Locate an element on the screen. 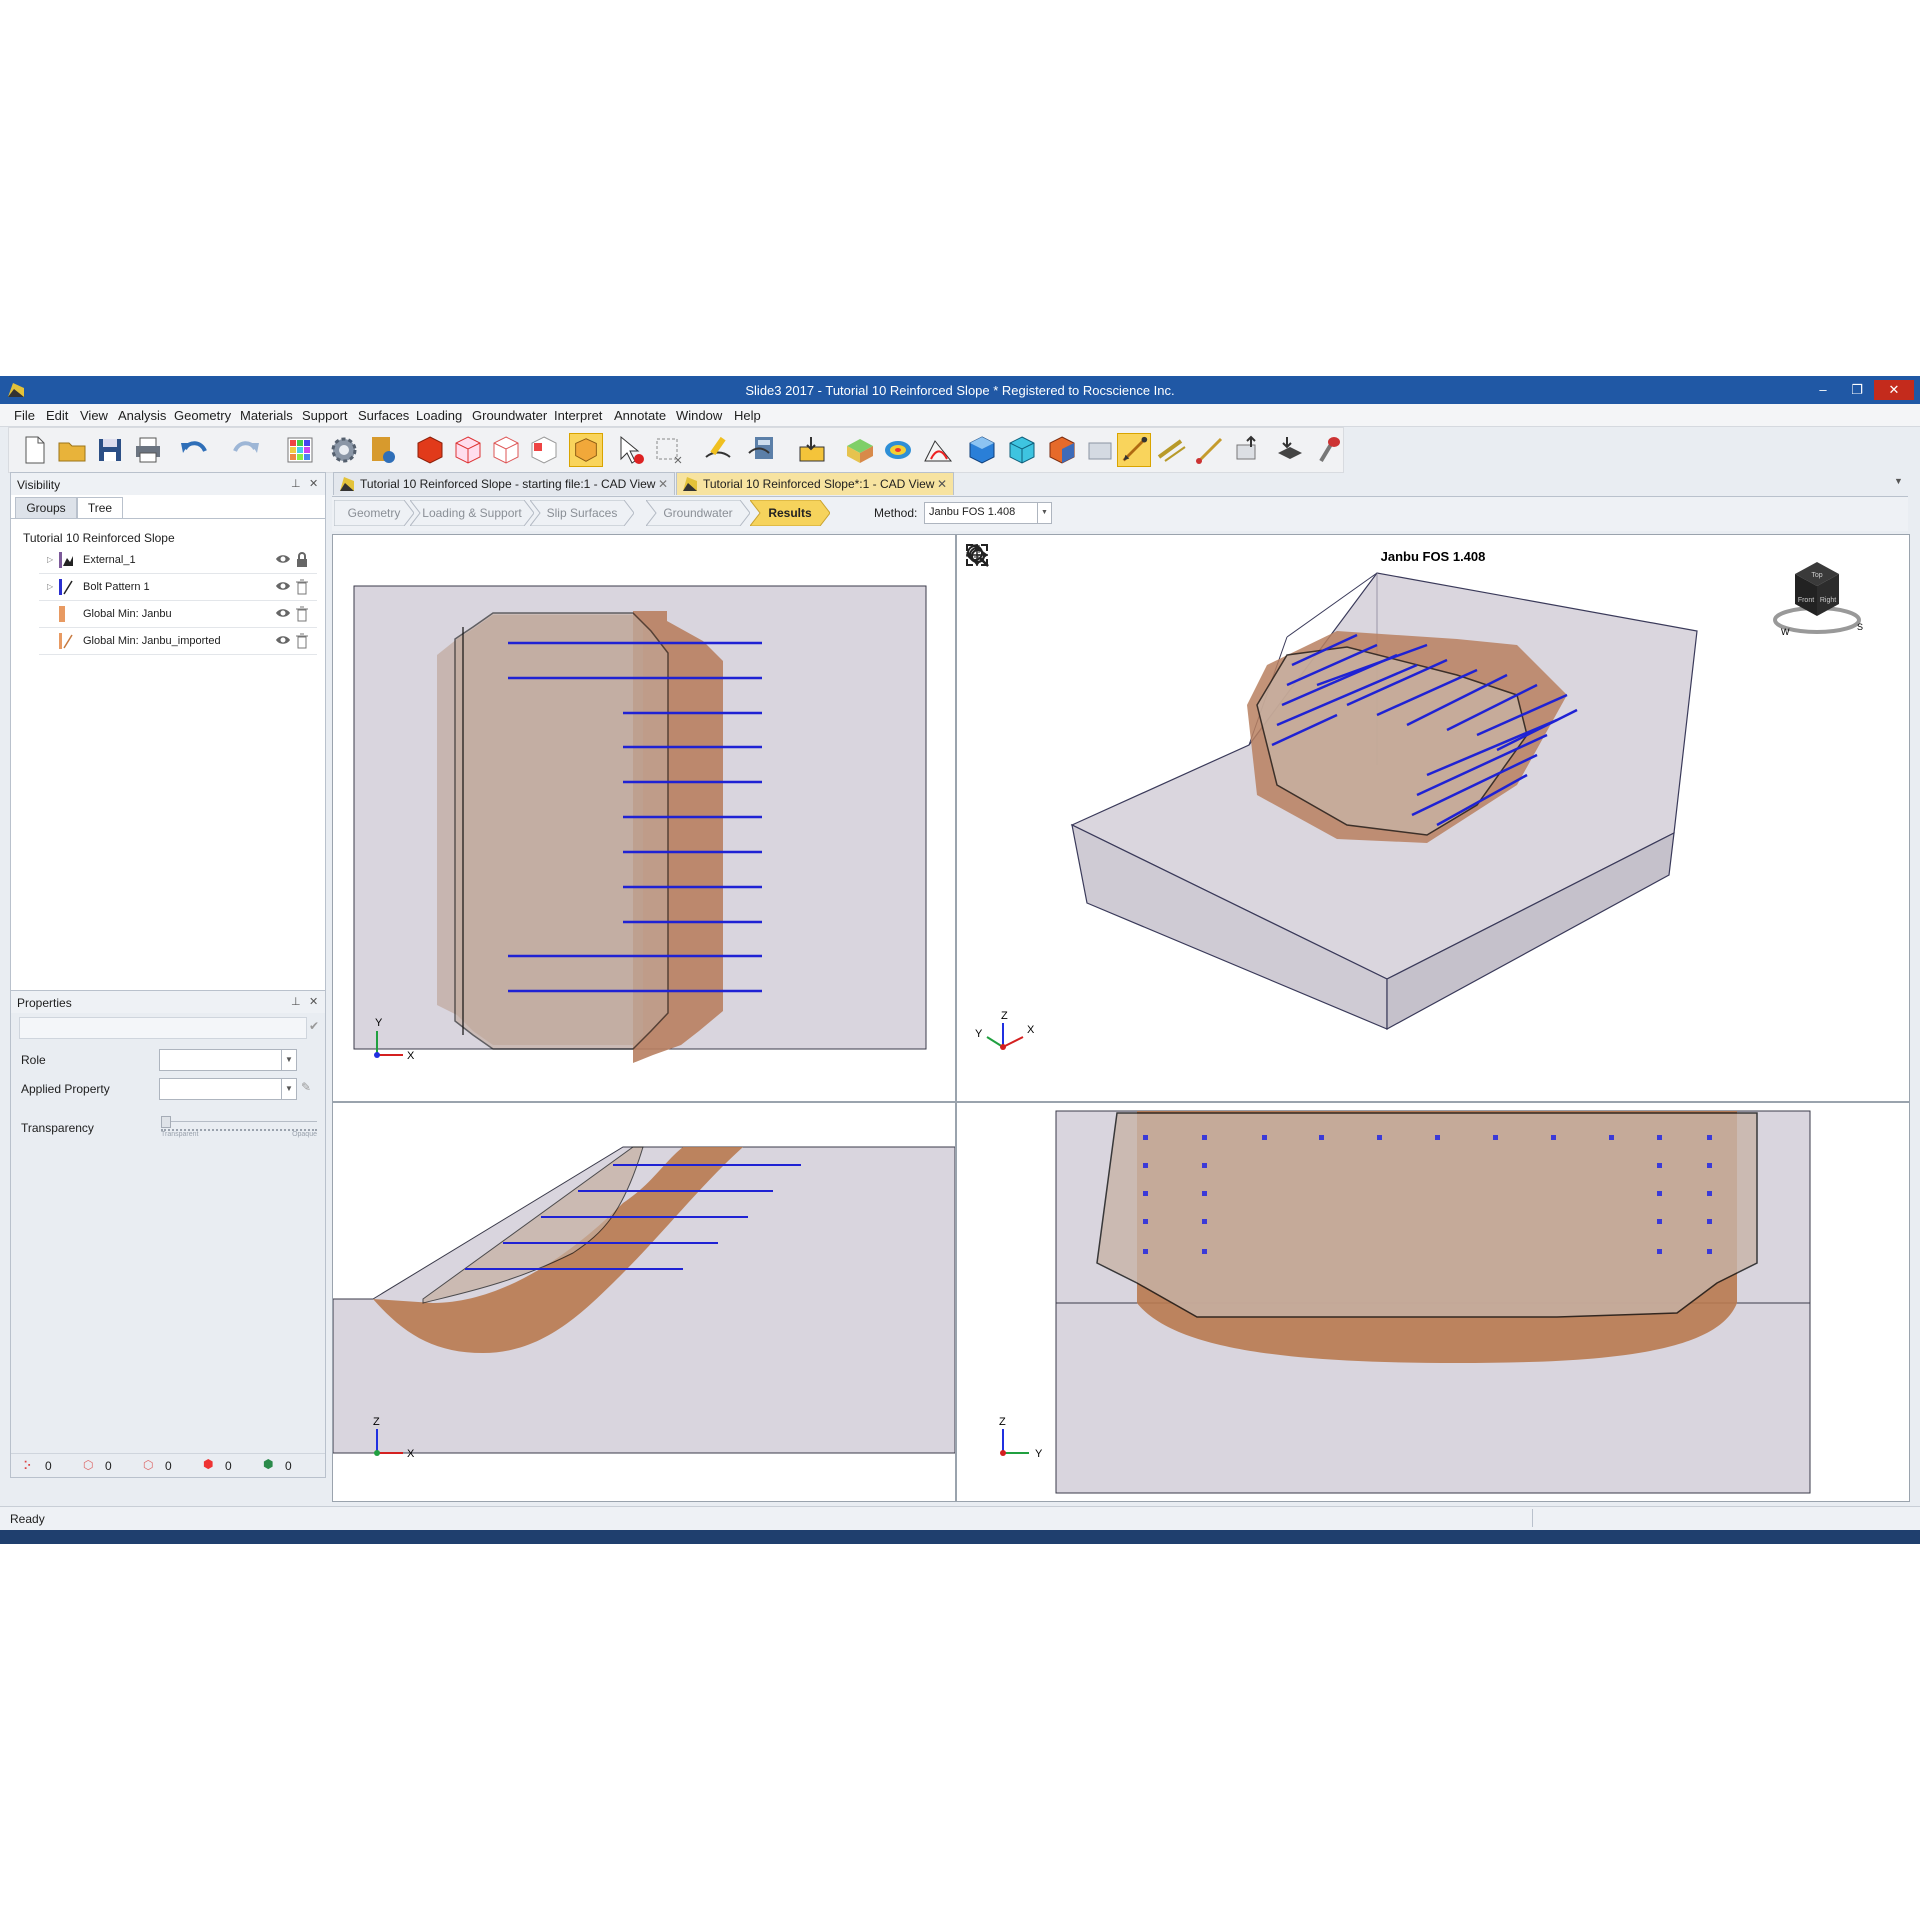 The width and height of the screenshot is (1920, 1920). surface-icon is located at coordinates (860, 450).